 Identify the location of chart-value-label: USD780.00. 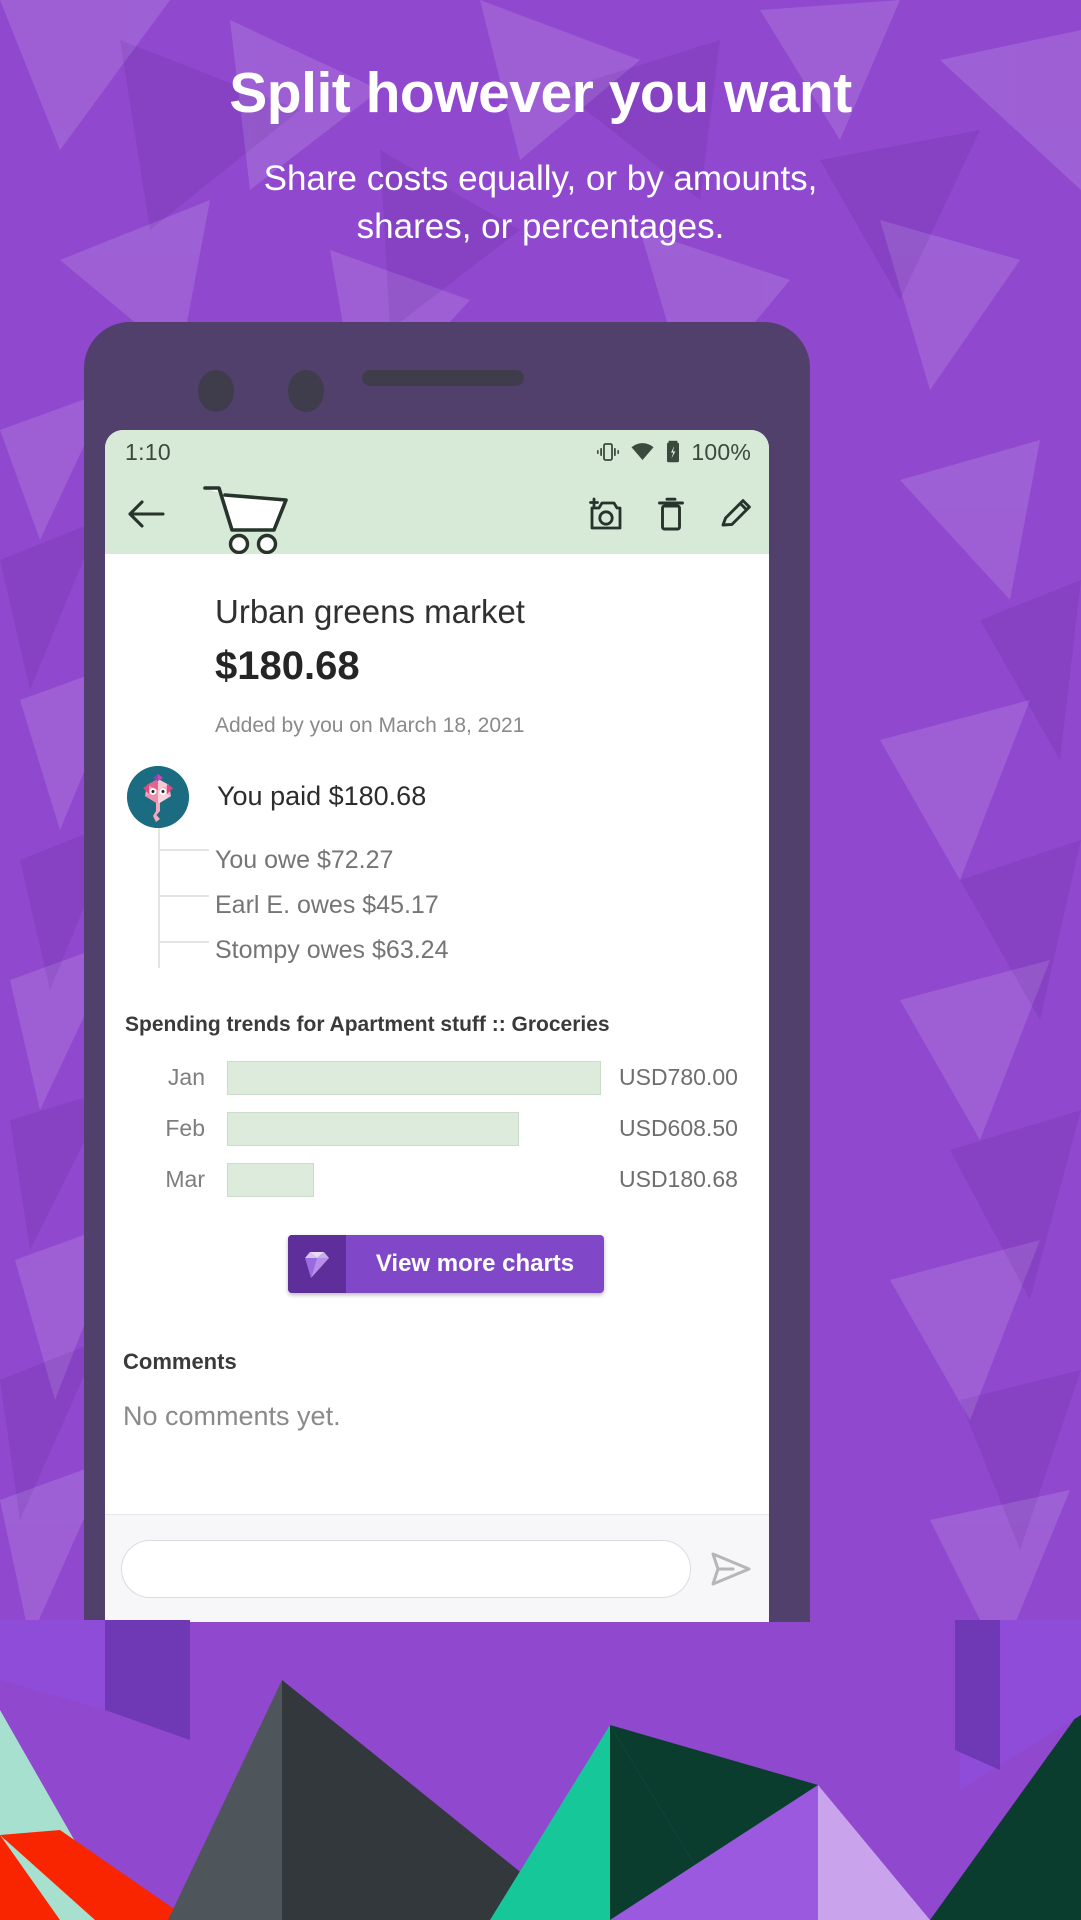
(678, 1077).